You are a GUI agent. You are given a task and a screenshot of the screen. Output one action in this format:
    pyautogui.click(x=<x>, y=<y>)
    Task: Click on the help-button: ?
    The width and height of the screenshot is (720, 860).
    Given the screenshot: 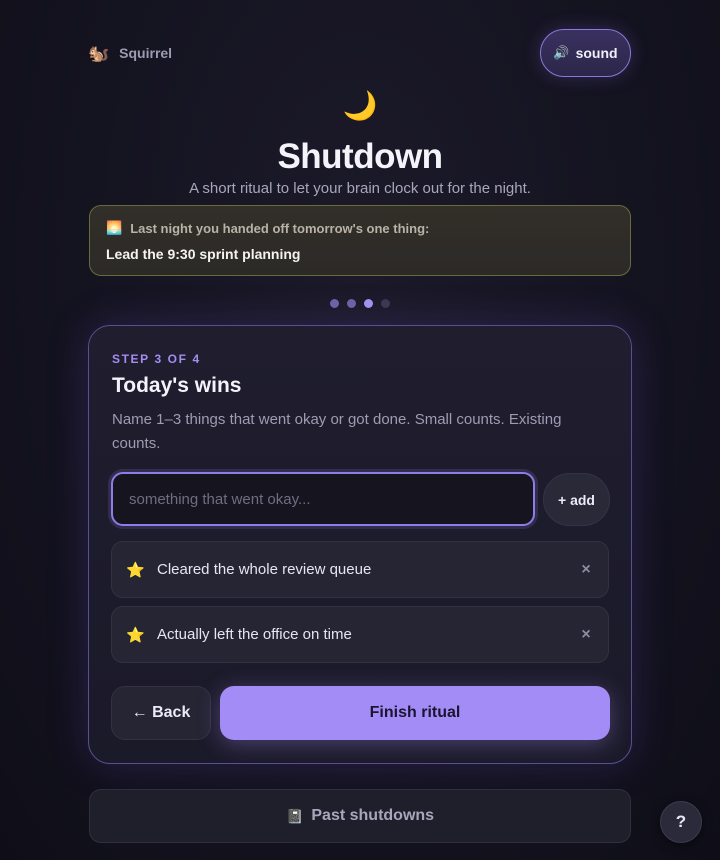 What is the action you would take?
    pyautogui.click(x=681, y=822)
    